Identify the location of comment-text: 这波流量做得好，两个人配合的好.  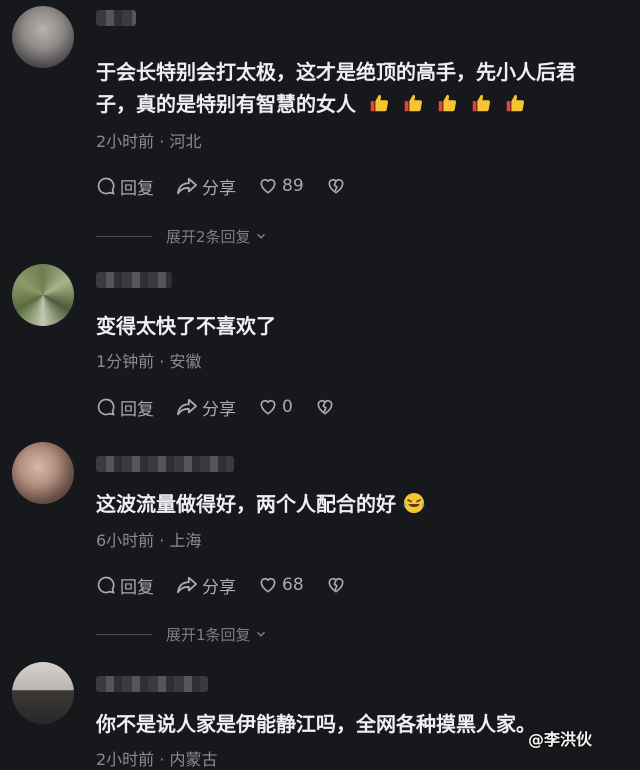
(348, 504).